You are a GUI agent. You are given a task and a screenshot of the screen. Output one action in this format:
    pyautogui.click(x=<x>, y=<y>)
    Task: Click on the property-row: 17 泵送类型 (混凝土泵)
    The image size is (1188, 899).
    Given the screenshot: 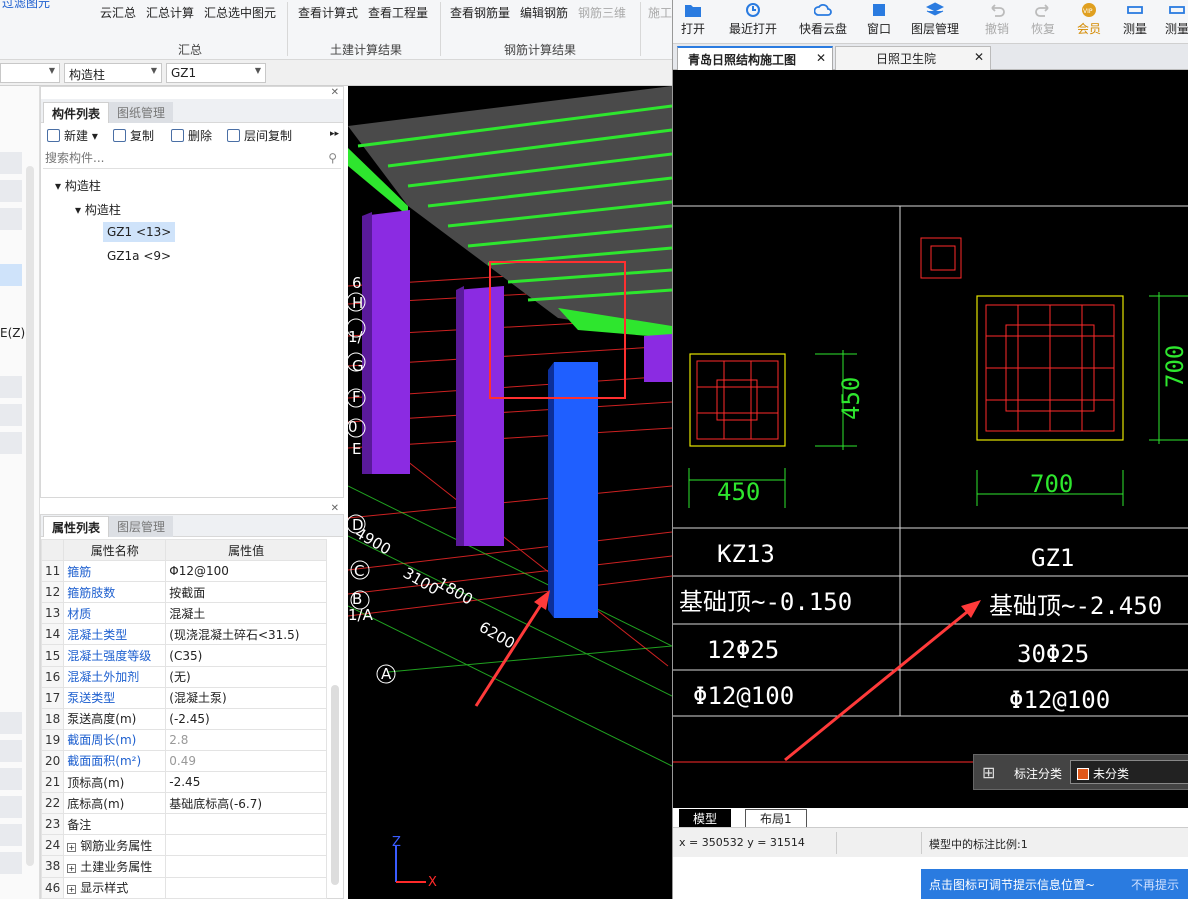 What is the action you would take?
    pyautogui.click(x=183, y=697)
    